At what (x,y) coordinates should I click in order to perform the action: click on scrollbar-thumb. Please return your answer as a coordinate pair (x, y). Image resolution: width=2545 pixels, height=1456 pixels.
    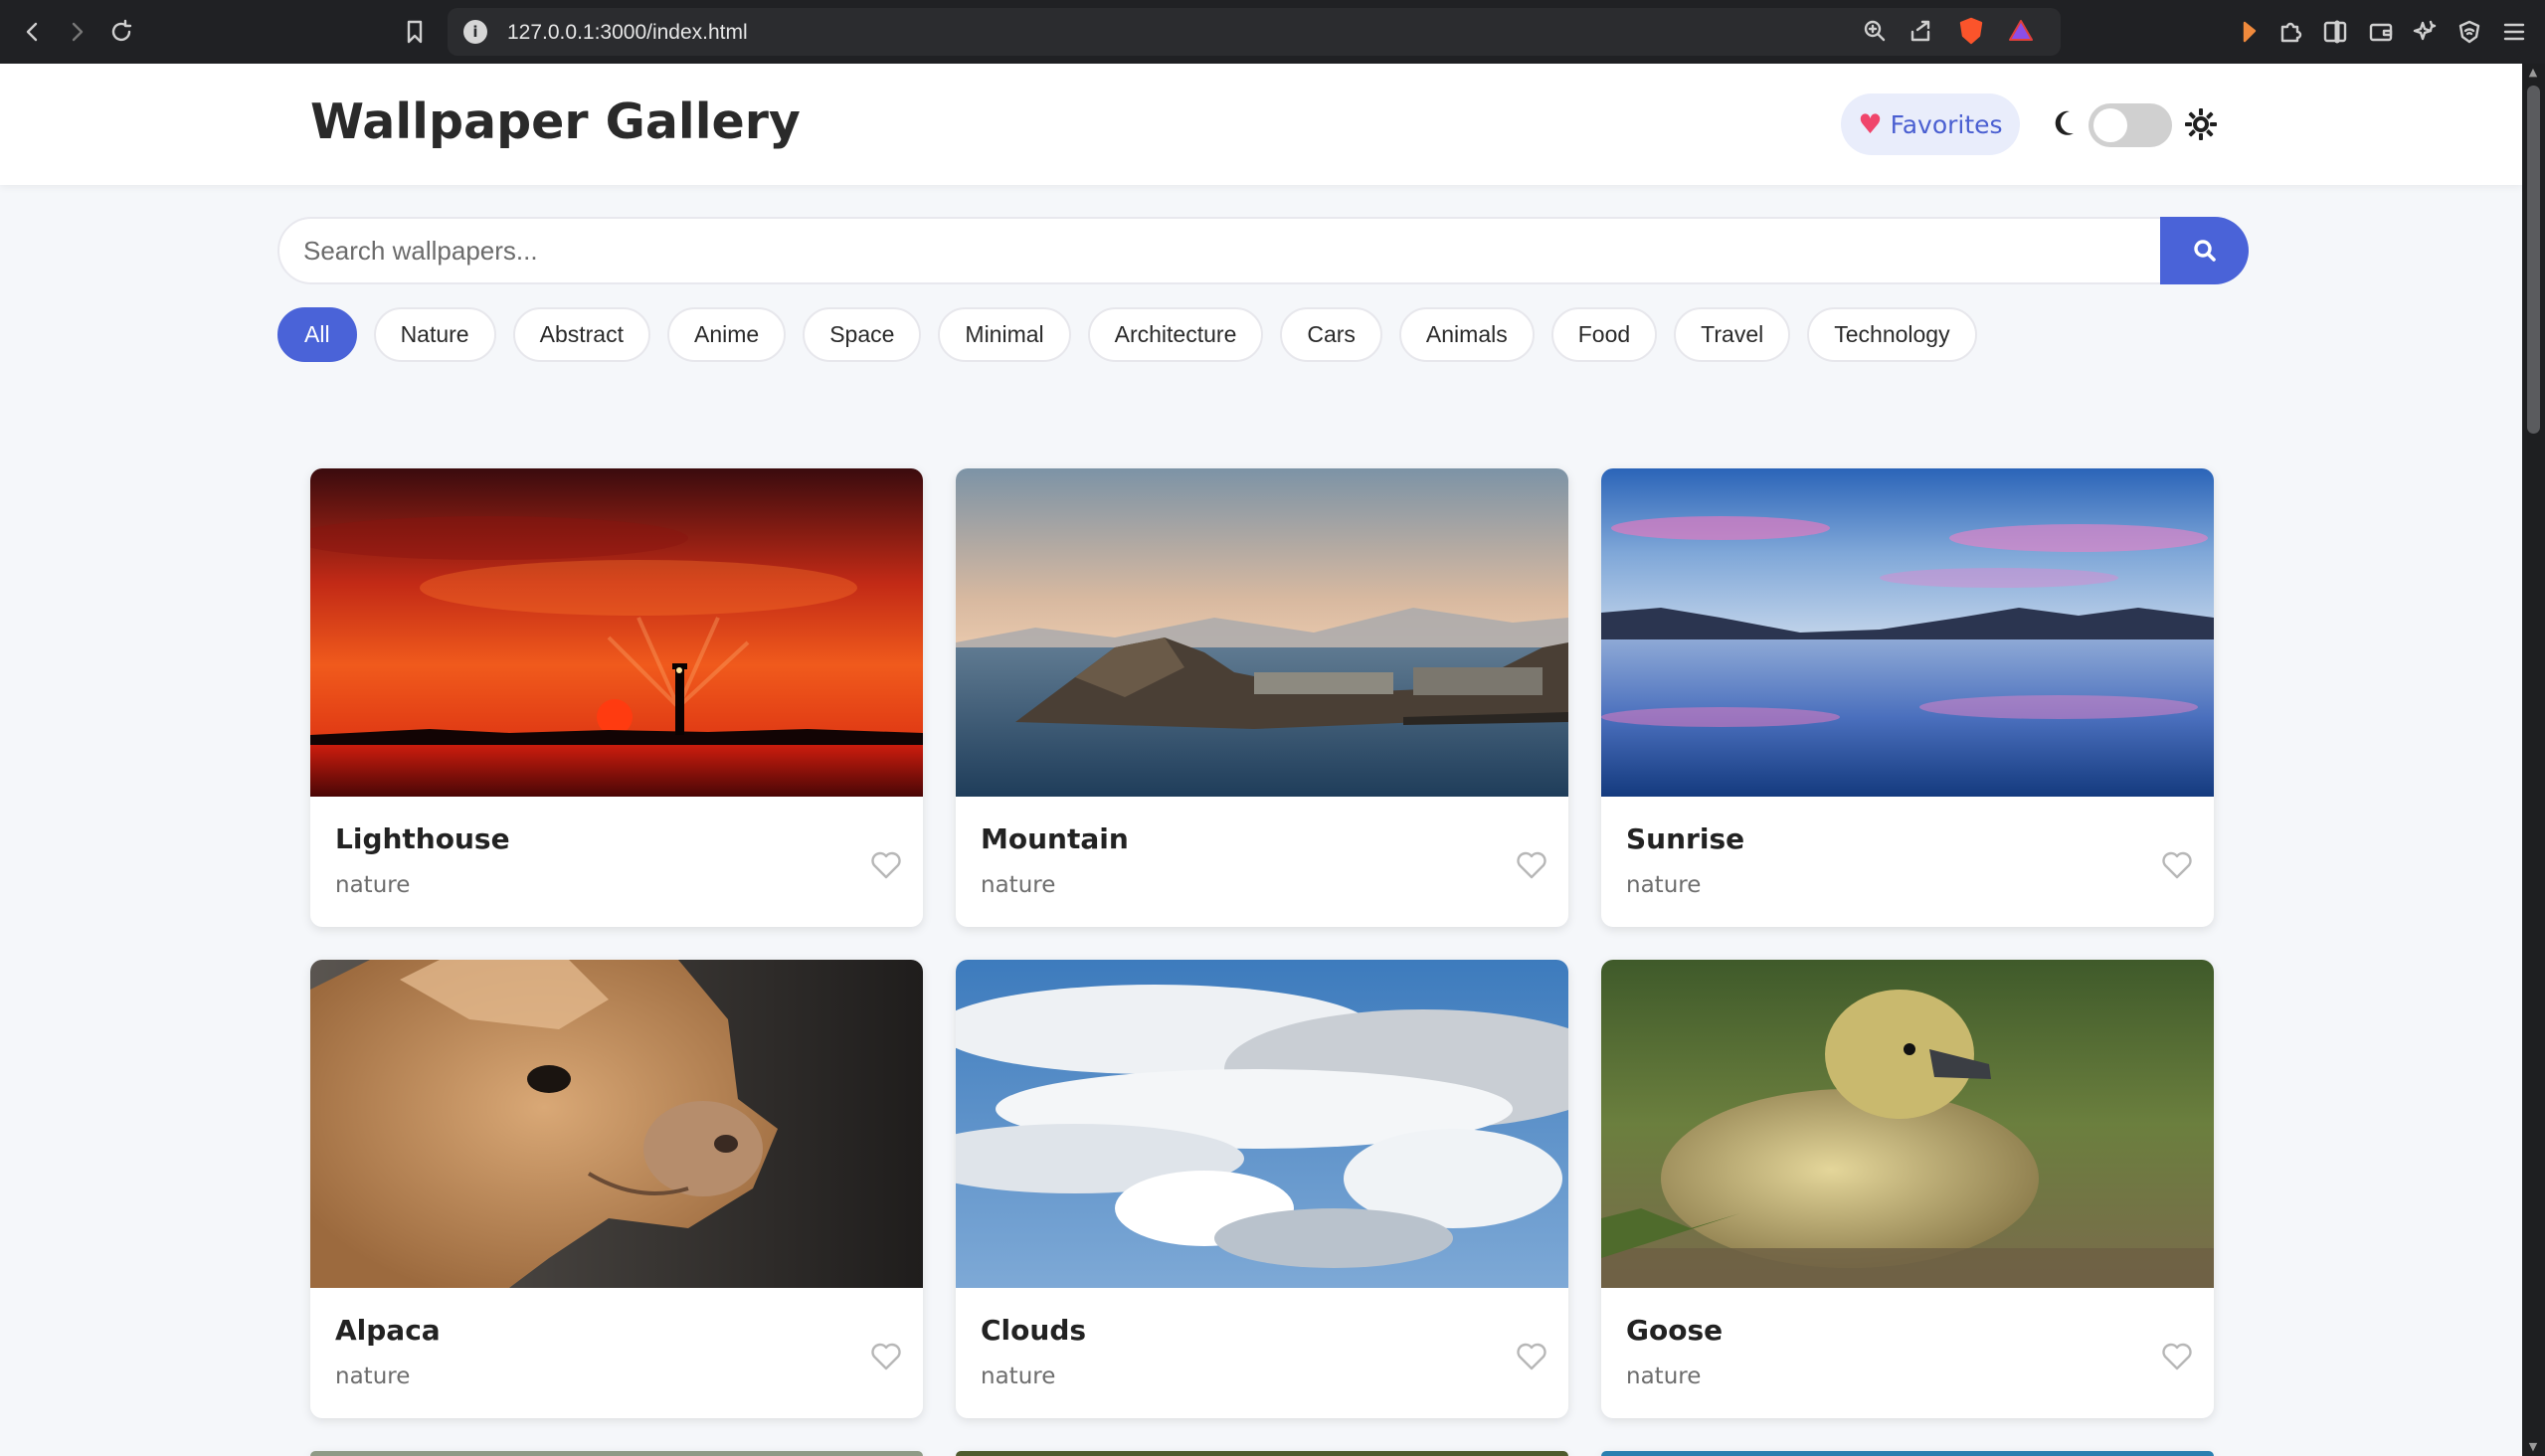
    Looking at the image, I should click on (2534, 260).